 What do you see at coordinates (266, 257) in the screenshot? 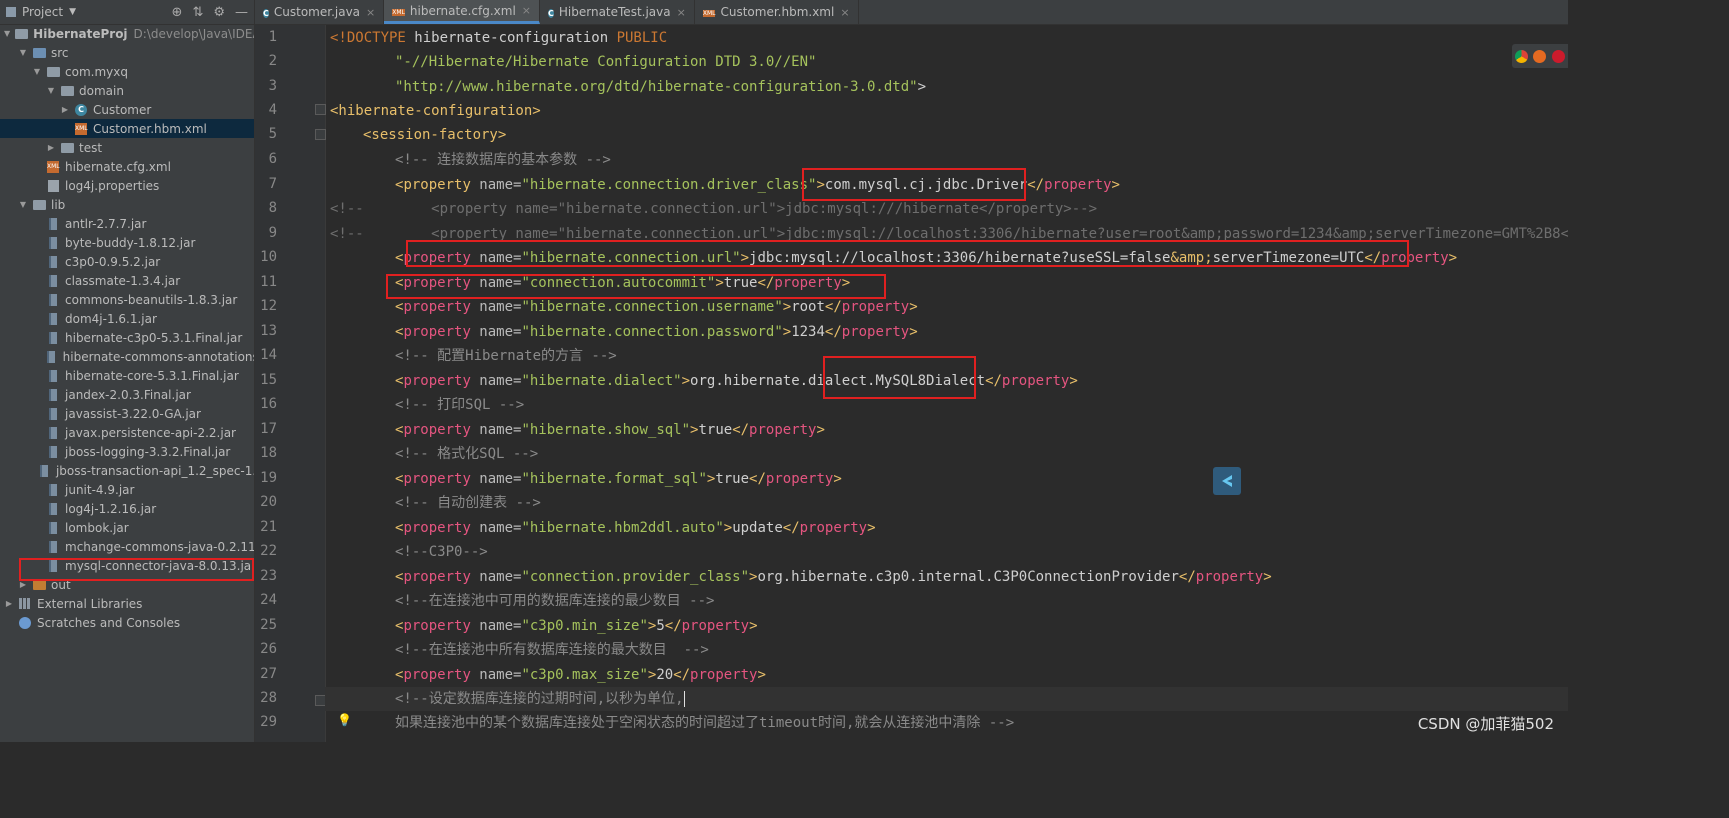
I see `line-number: 10` at bounding box center [266, 257].